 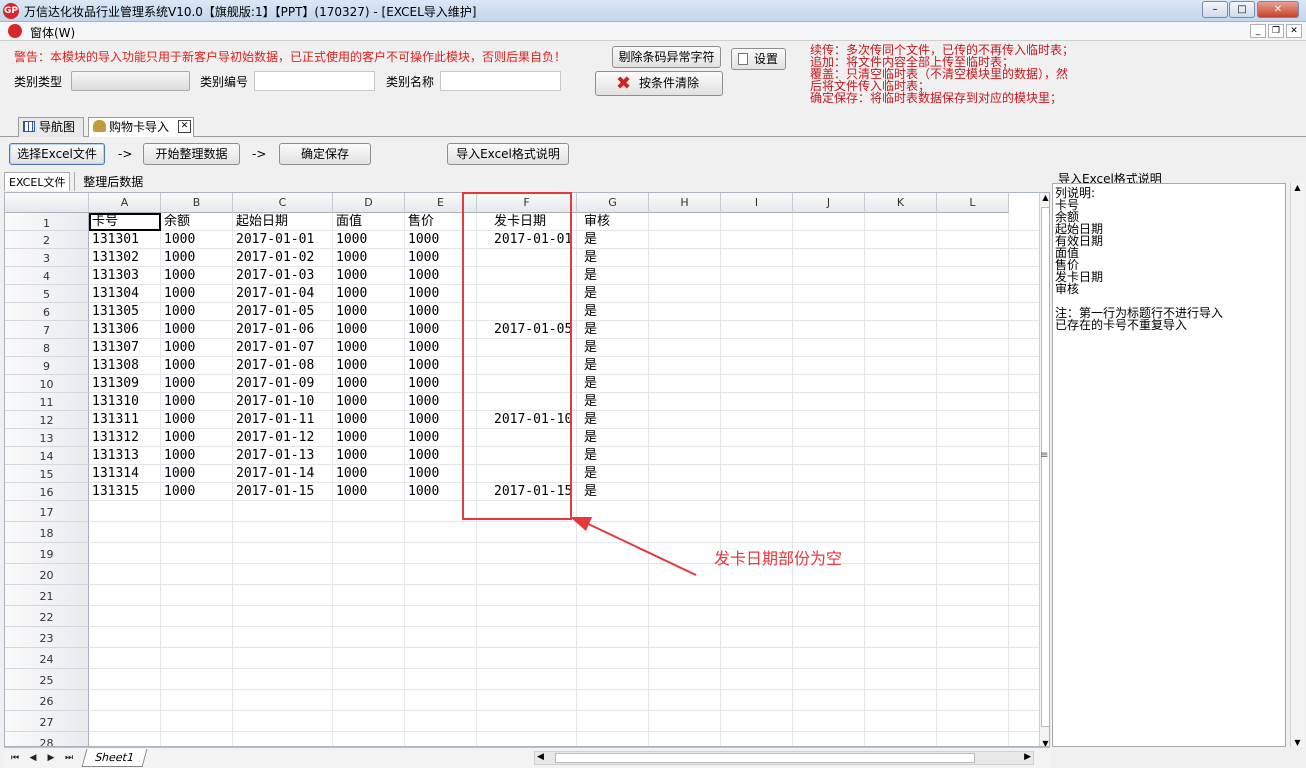 What do you see at coordinates (47, 276) in the screenshot?
I see `row-header: 4` at bounding box center [47, 276].